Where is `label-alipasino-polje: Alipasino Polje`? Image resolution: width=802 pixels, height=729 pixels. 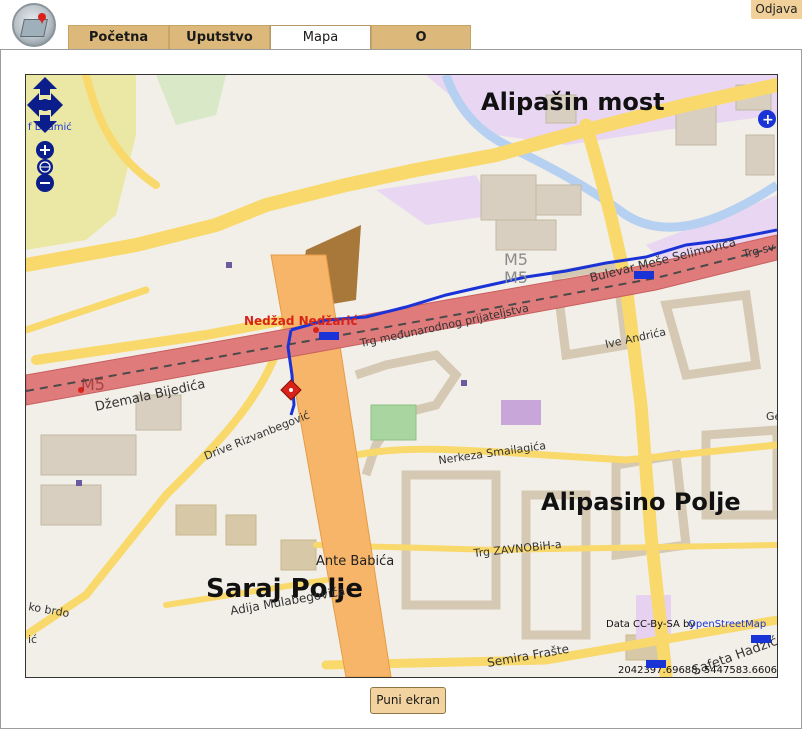
label-alipasino-polje: Alipasino Polje is located at coordinates (641, 502).